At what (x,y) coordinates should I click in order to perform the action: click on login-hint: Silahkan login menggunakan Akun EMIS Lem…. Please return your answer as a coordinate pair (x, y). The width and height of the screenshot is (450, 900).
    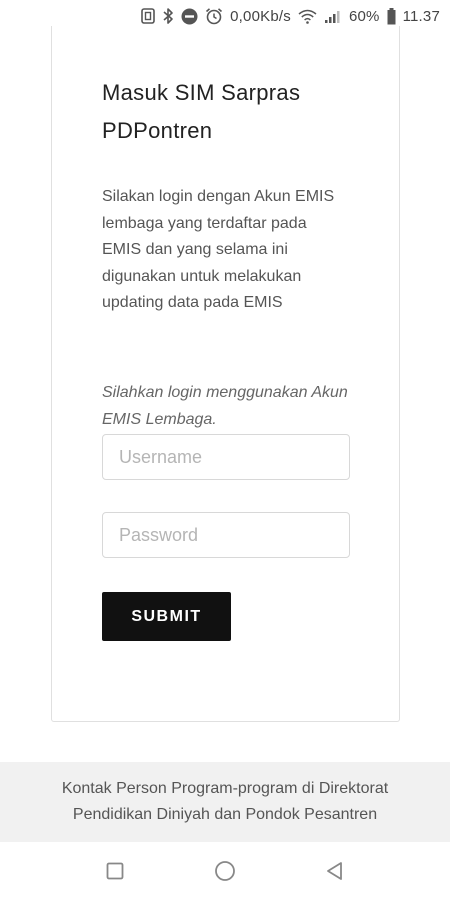
    Looking at the image, I should click on (225, 406).